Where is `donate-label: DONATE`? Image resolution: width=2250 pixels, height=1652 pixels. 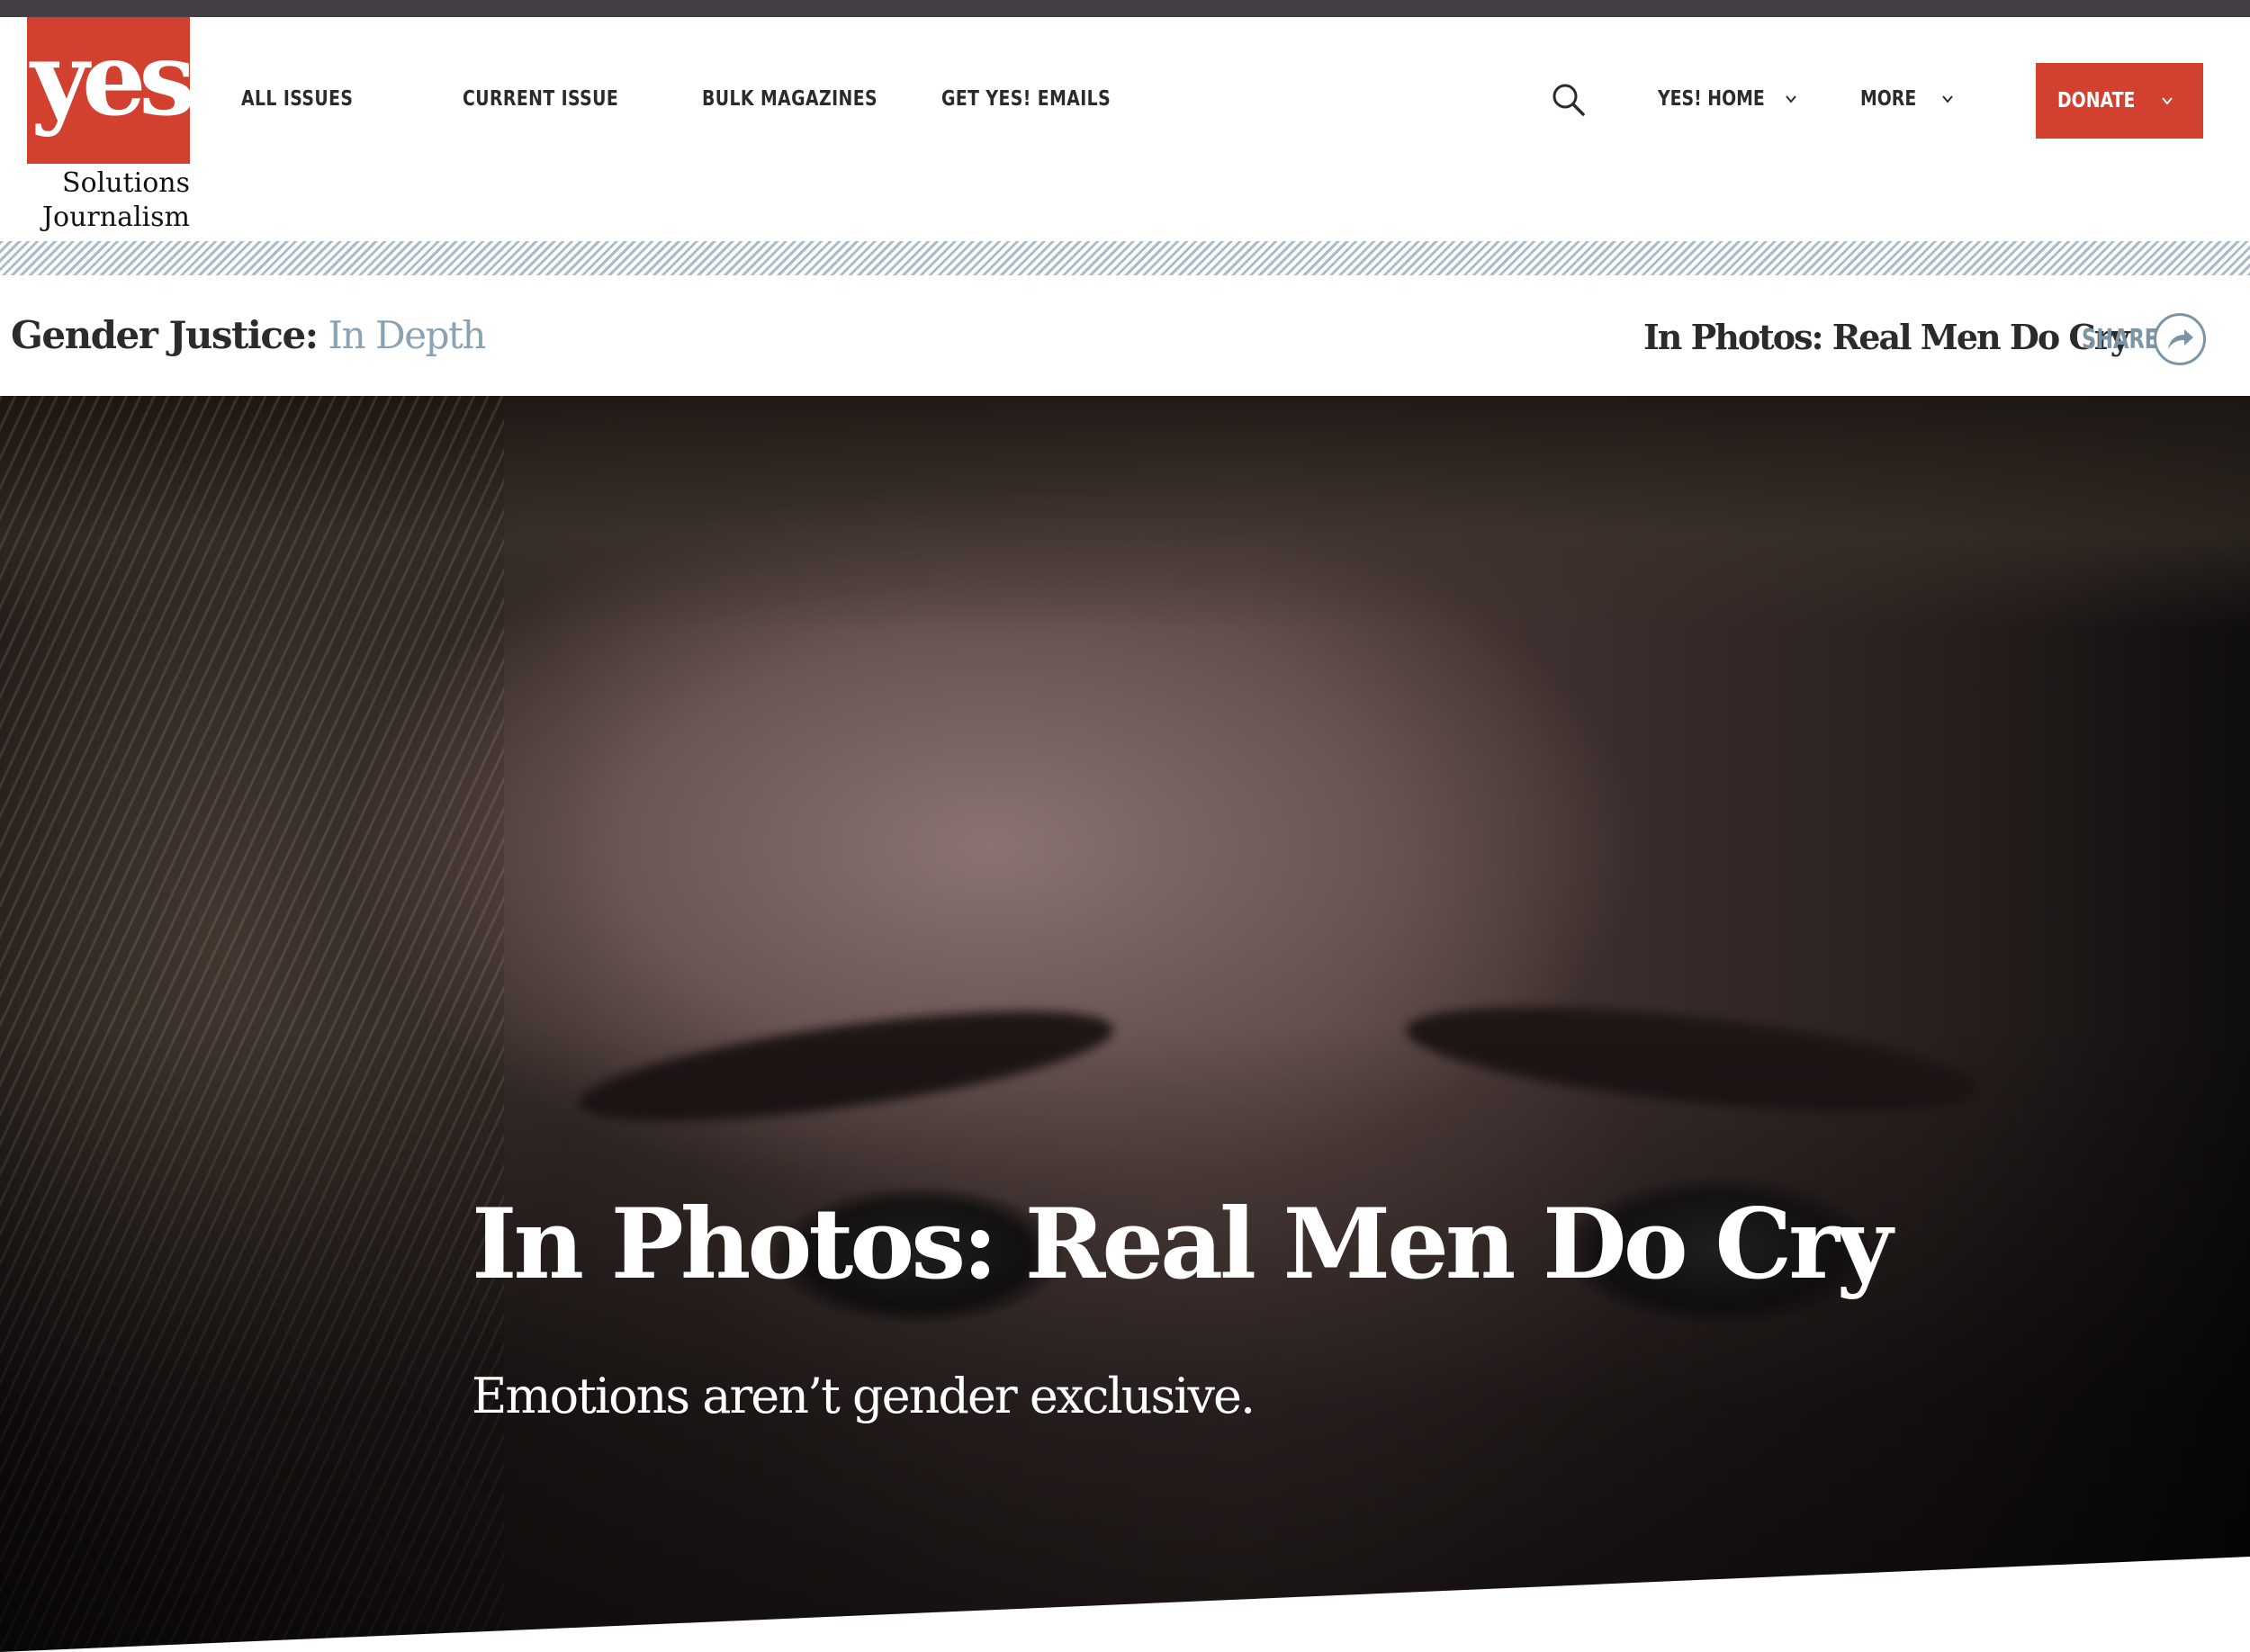 donate-label: DONATE is located at coordinates (2096, 100).